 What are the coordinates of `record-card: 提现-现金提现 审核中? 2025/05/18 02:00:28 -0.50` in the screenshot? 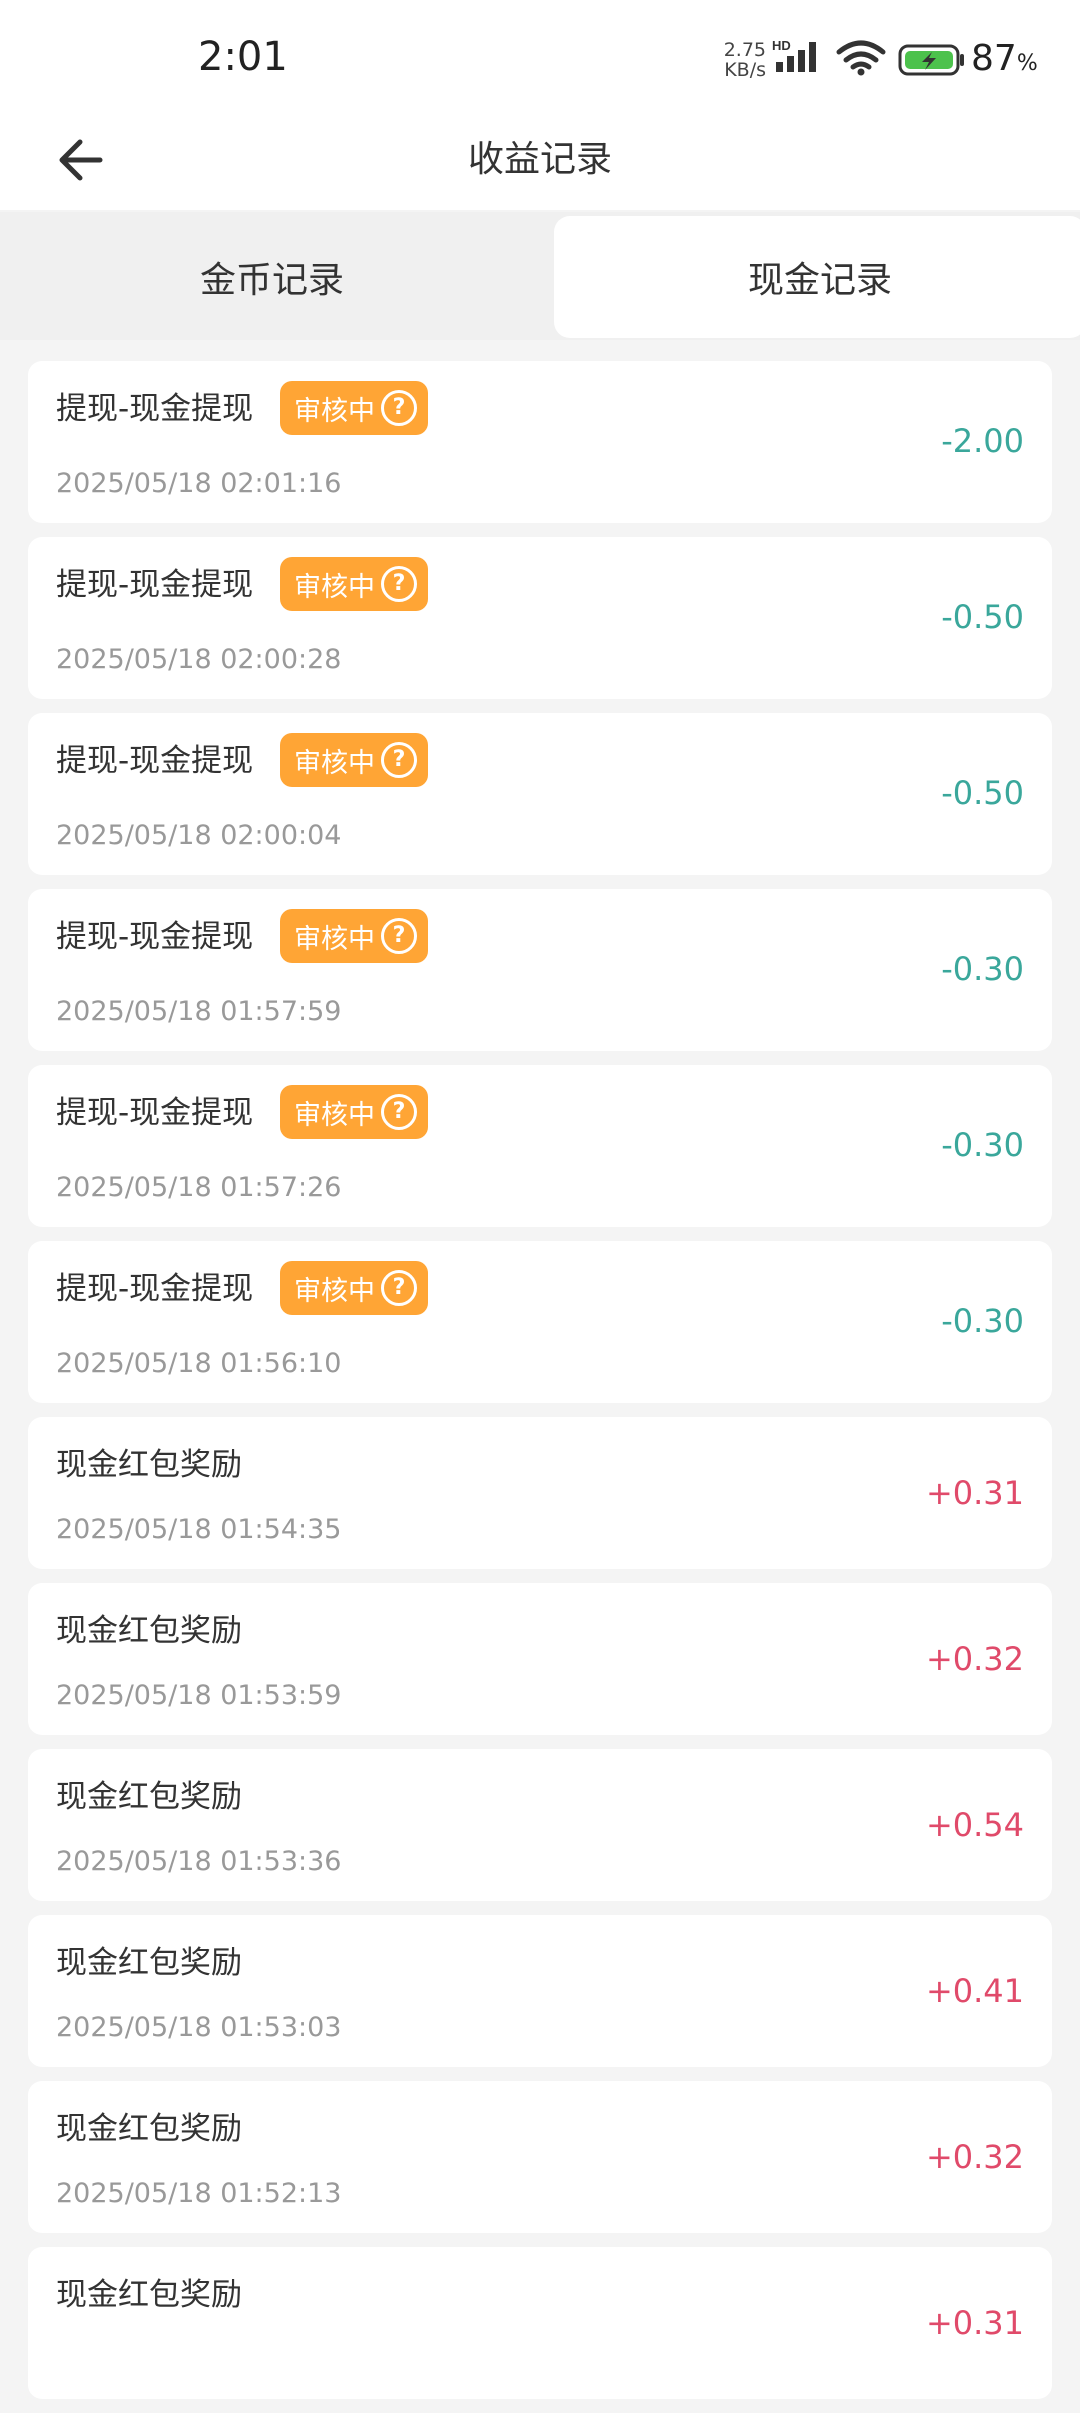 It's located at (540, 618).